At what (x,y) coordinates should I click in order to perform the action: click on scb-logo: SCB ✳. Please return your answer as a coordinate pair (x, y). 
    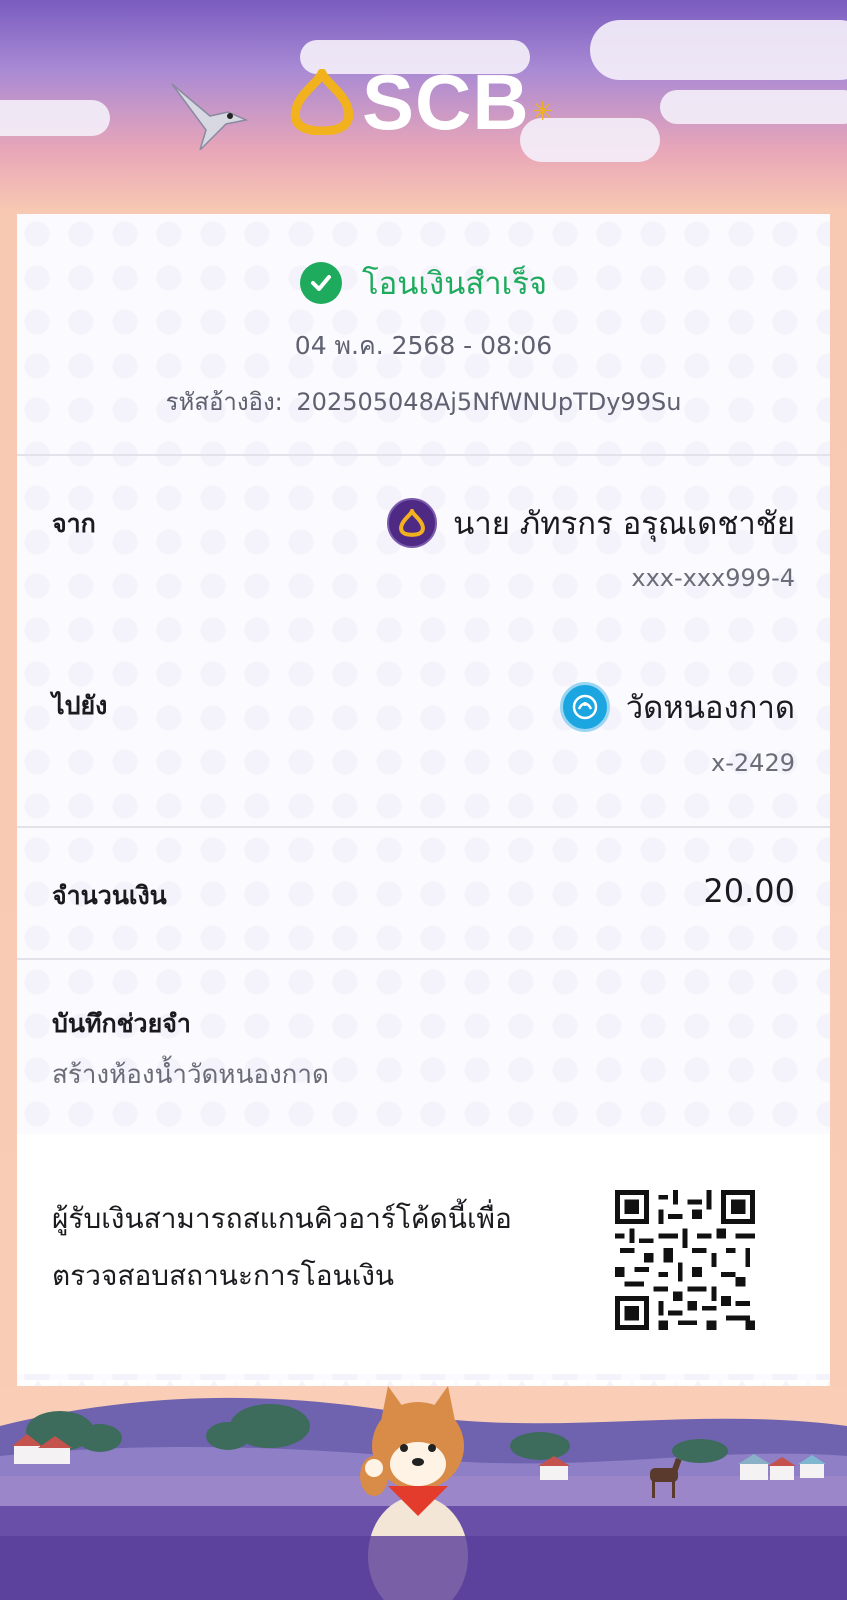
    Looking at the image, I should click on (421, 102).